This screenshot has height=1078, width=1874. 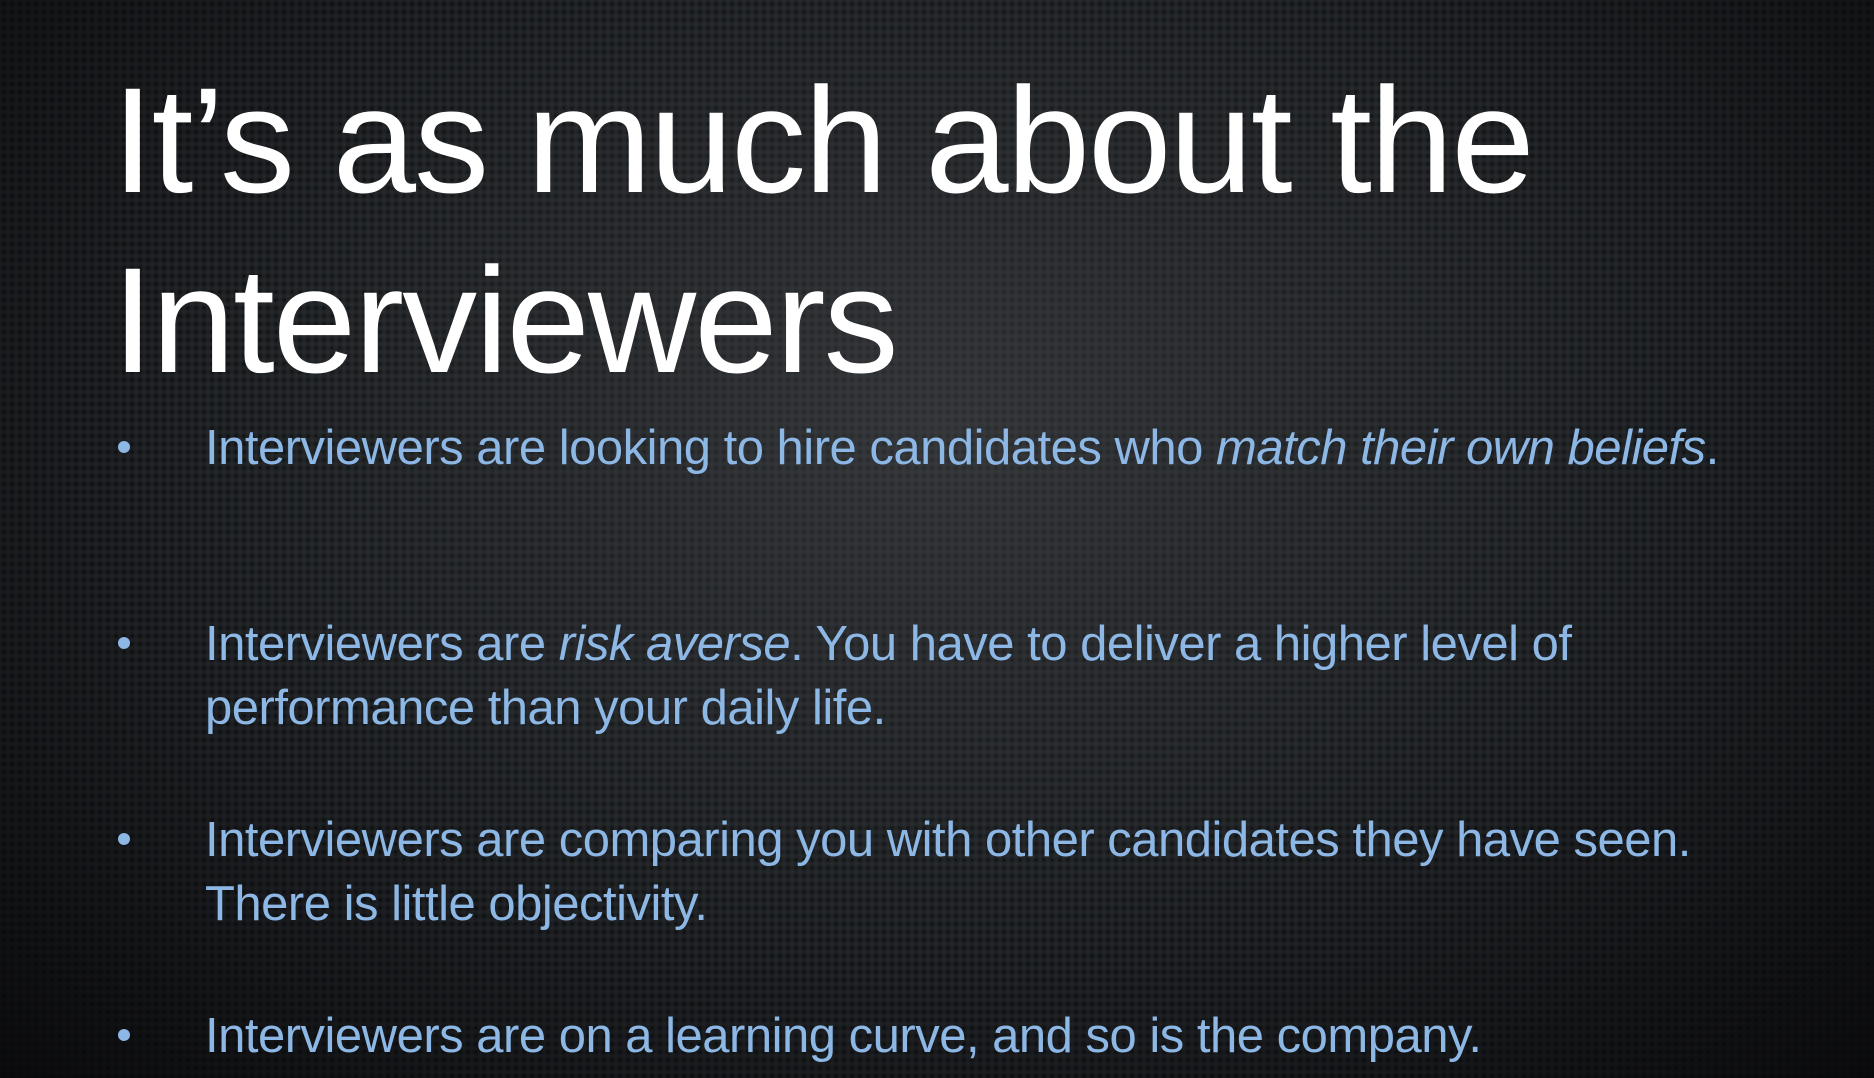 What do you see at coordinates (1461, 448) in the screenshot?
I see `bullet-emphasis: match their own beliefs` at bounding box center [1461, 448].